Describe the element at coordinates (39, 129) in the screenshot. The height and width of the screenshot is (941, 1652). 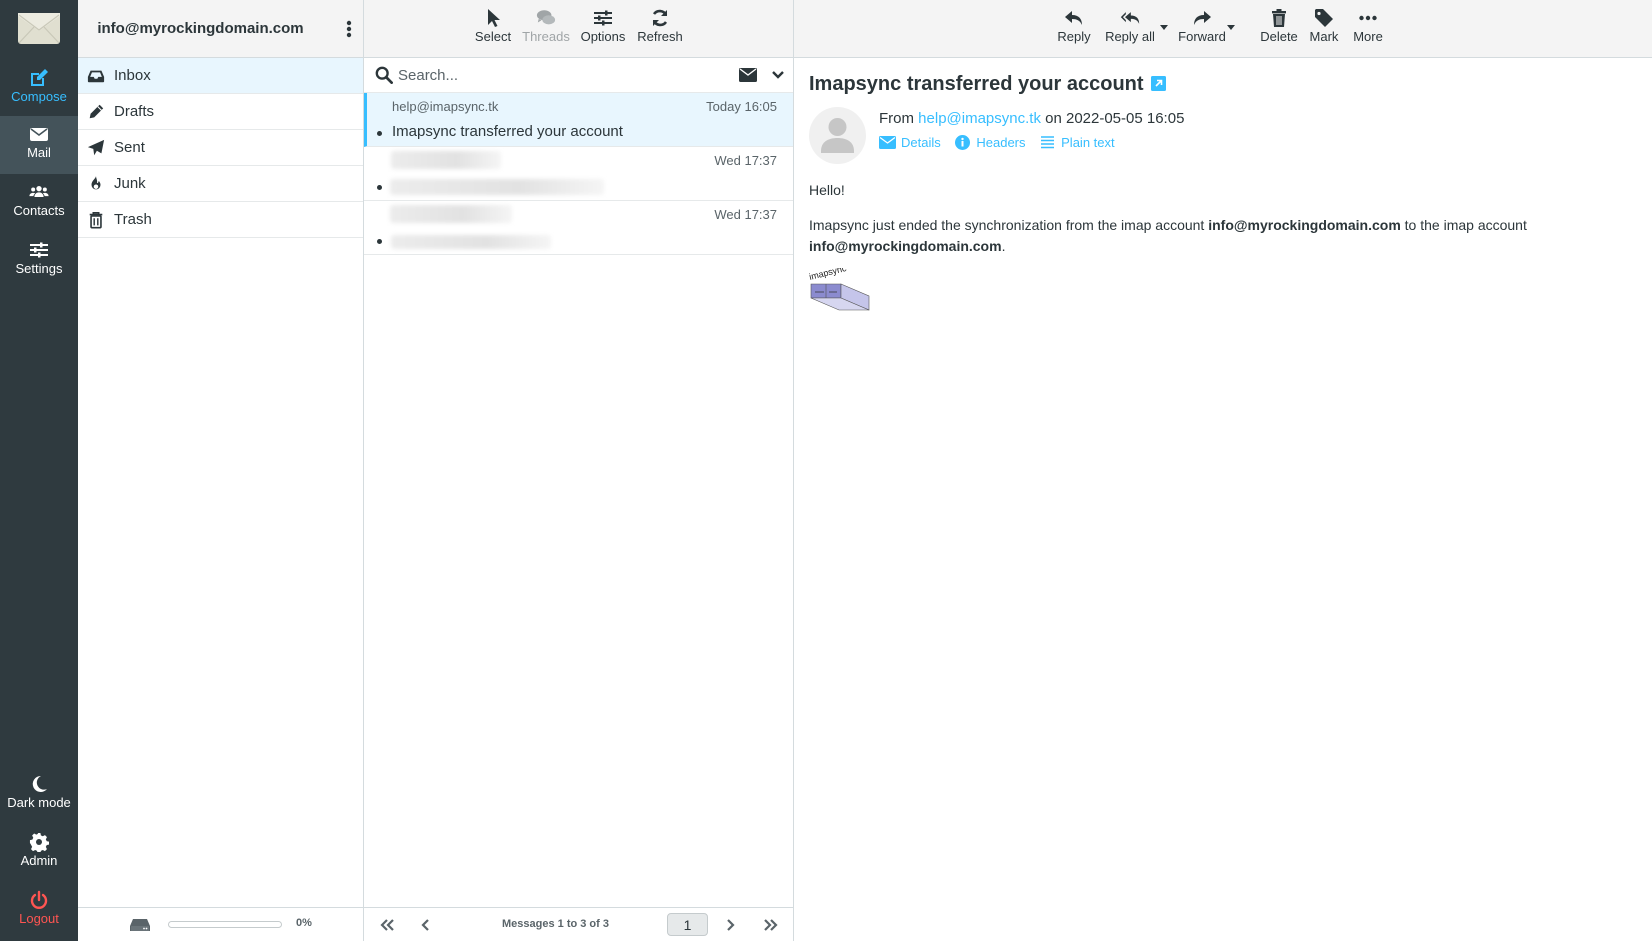
I see `mail-icon` at that location.